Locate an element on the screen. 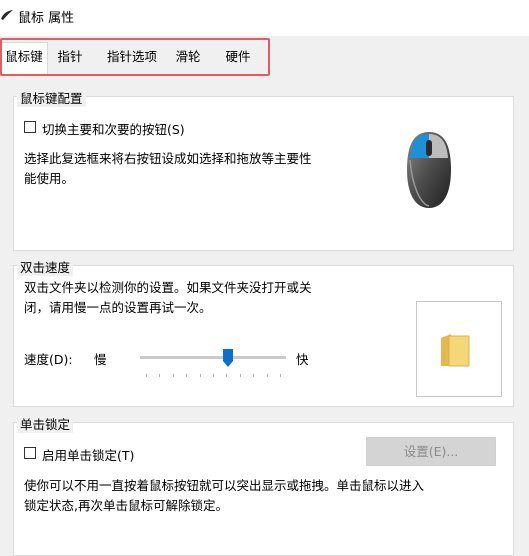  switch-buttons-label: 切换主要和次要的按钮(S) is located at coordinates (113, 128).